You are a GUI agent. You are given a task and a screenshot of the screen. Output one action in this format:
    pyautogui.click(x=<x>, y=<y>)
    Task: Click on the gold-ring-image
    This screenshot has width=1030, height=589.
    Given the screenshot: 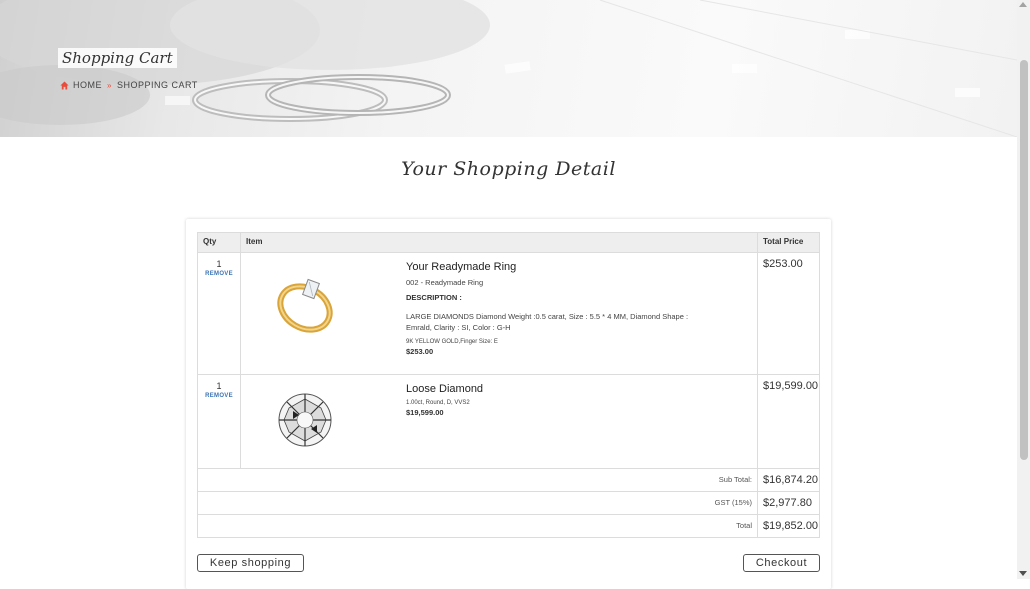 What is the action you would take?
    pyautogui.click(x=323, y=303)
    